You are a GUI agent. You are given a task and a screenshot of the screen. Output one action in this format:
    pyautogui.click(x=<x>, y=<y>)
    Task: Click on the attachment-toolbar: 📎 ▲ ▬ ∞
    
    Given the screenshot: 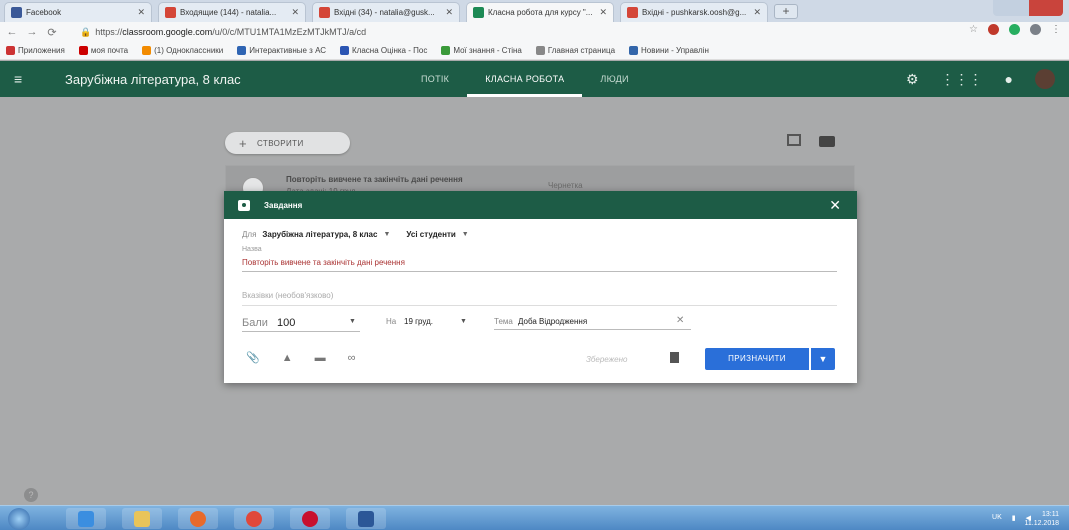 What is the action you would take?
    pyautogui.click(x=301, y=358)
    